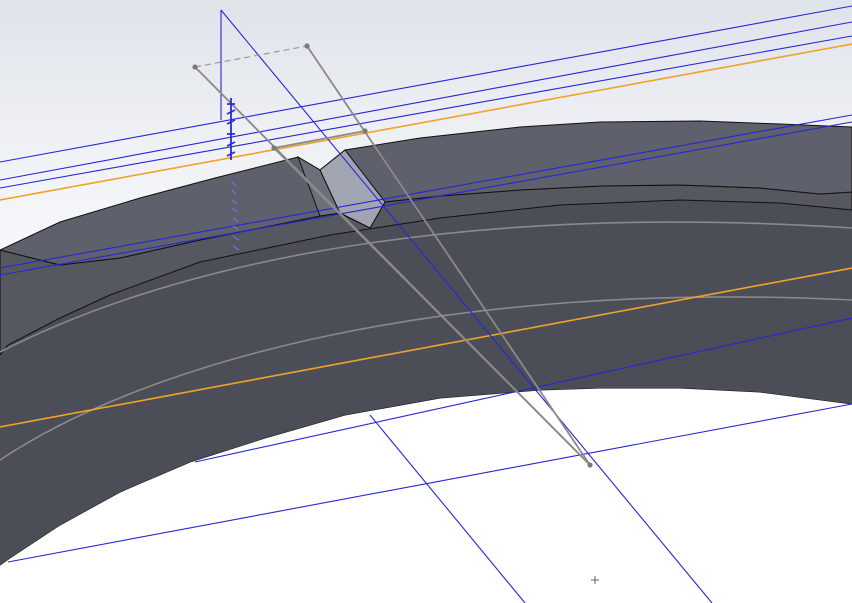 Image resolution: width=852 pixels, height=603 pixels. What do you see at coordinates (319, 139) in the screenshot?
I see `profile-top-edge` at bounding box center [319, 139].